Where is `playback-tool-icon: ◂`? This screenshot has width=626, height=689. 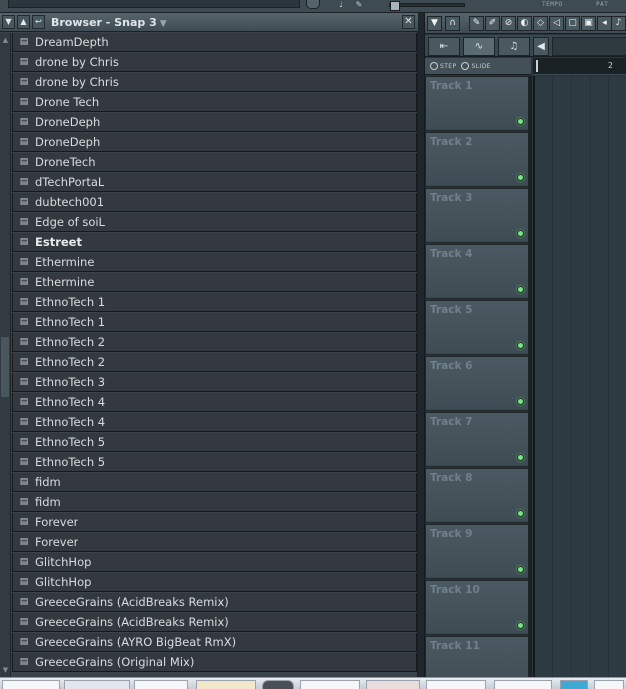
playback-tool-icon: ◂ is located at coordinates (604, 23).